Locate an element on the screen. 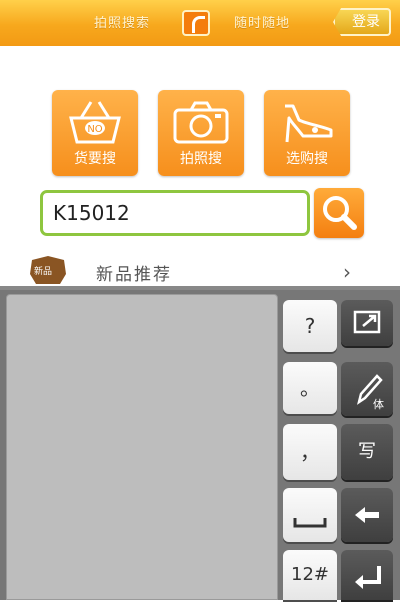  key-backspace is located at coordinates (367, 515).